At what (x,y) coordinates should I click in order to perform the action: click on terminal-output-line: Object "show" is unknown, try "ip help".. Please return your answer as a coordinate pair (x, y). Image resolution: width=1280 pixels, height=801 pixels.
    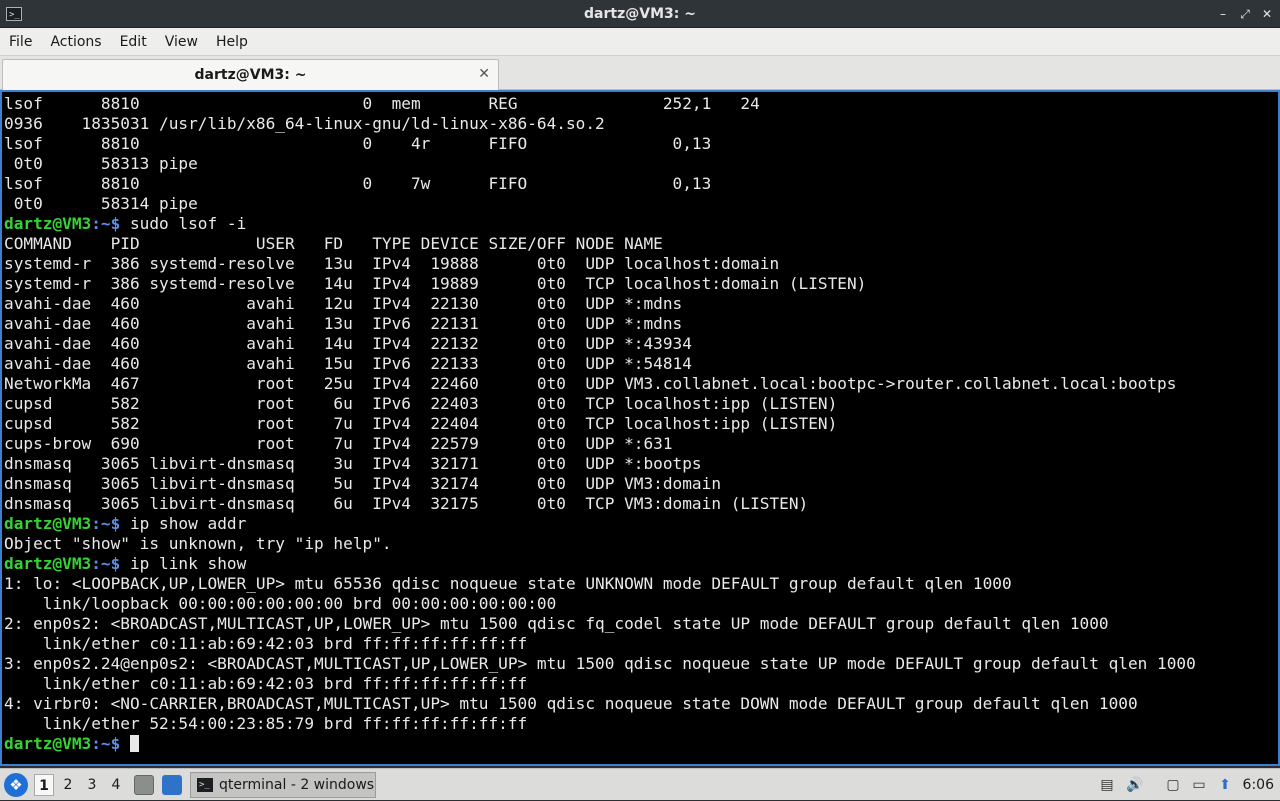
    Looking at the image, I should click on (641, 544).